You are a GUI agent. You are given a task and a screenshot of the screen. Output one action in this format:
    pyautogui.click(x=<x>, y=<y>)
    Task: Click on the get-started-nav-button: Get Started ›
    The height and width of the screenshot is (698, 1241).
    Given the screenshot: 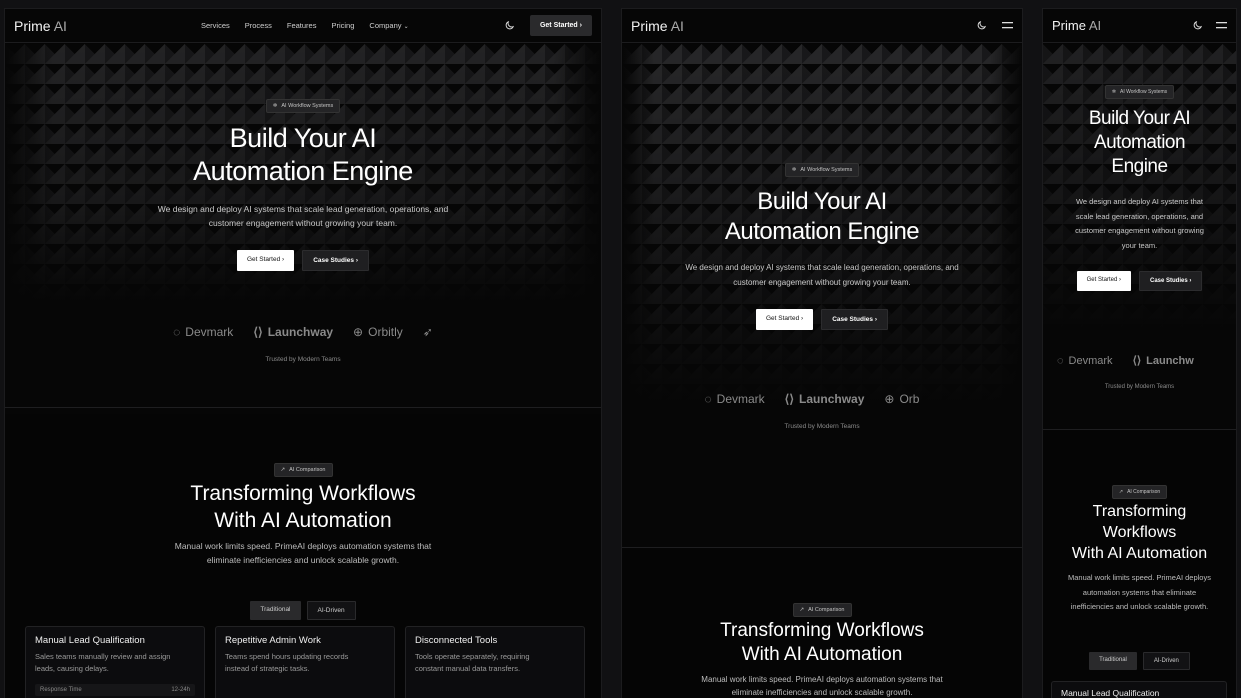 What is the action you would take?
    pyautogui.click(x=560, y=25)
    